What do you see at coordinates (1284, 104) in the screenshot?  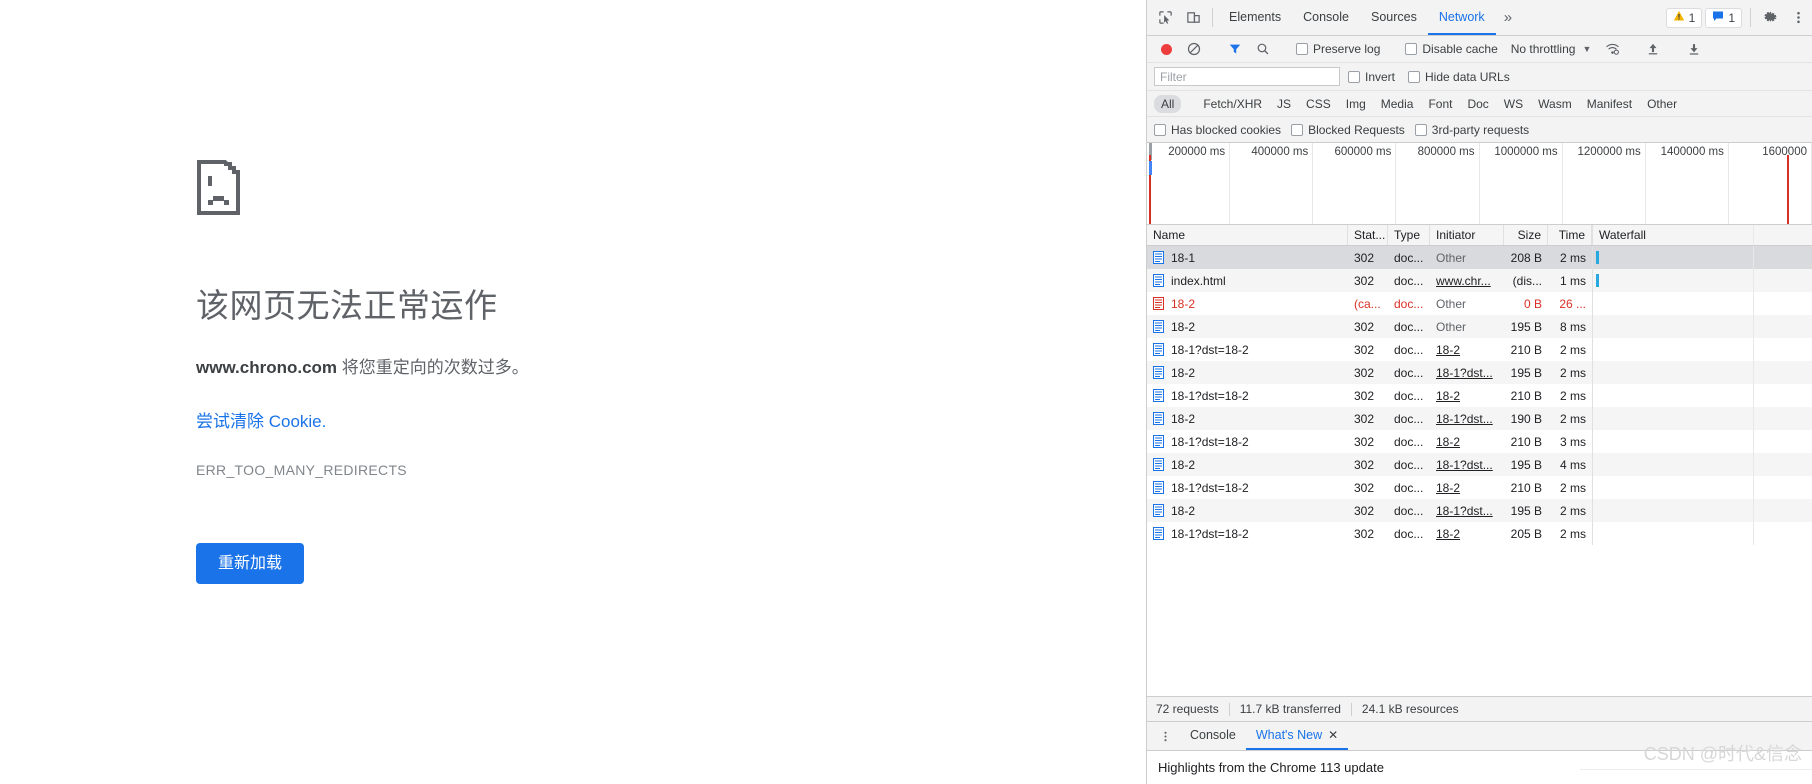 I see `type-filter-js: JS` at bounding box center [1284, 104].